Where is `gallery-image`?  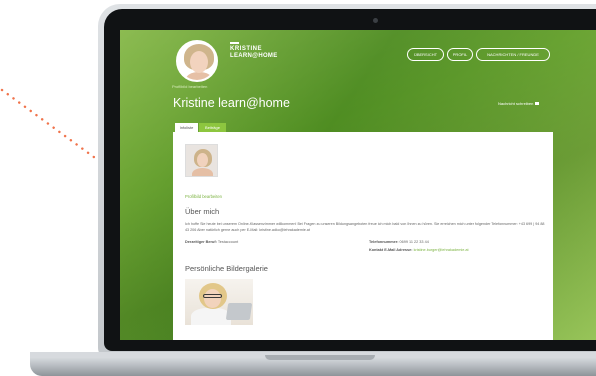 gallery-image is located at coordinates (219, 302).